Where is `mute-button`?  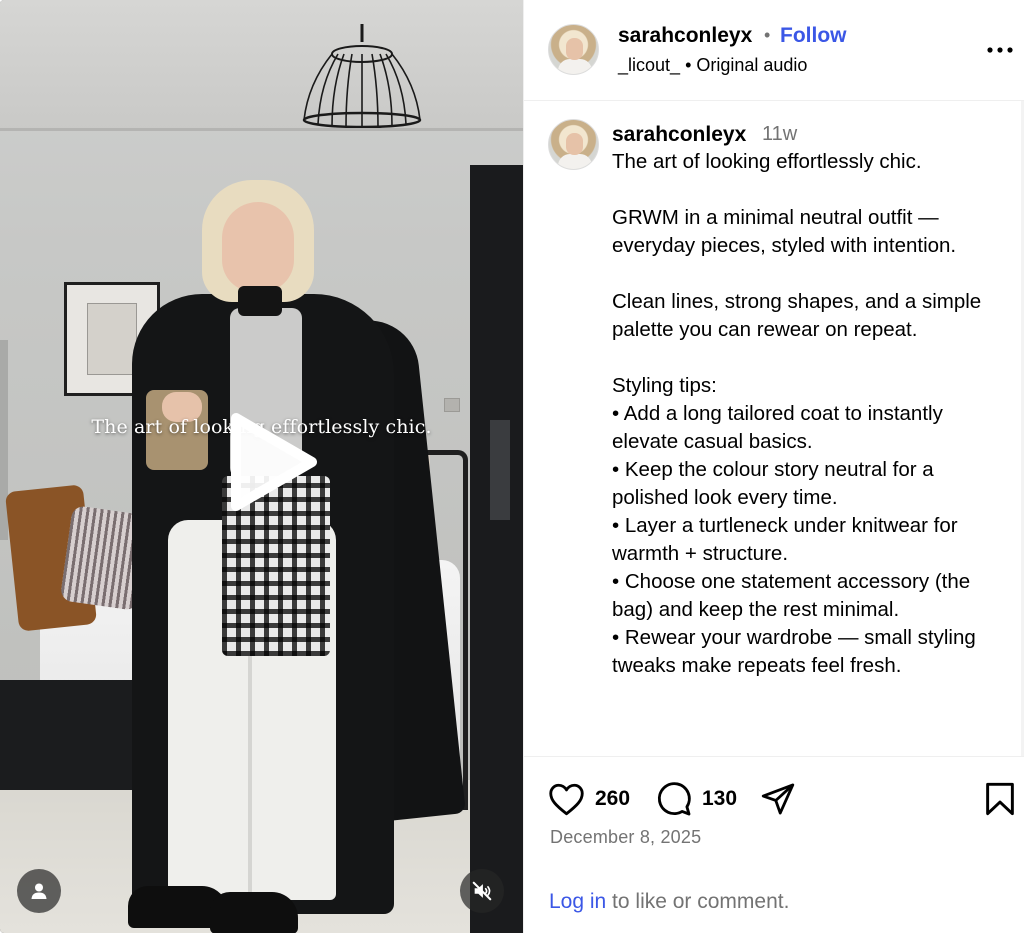 mute-button is located at coordinates (482, 891).